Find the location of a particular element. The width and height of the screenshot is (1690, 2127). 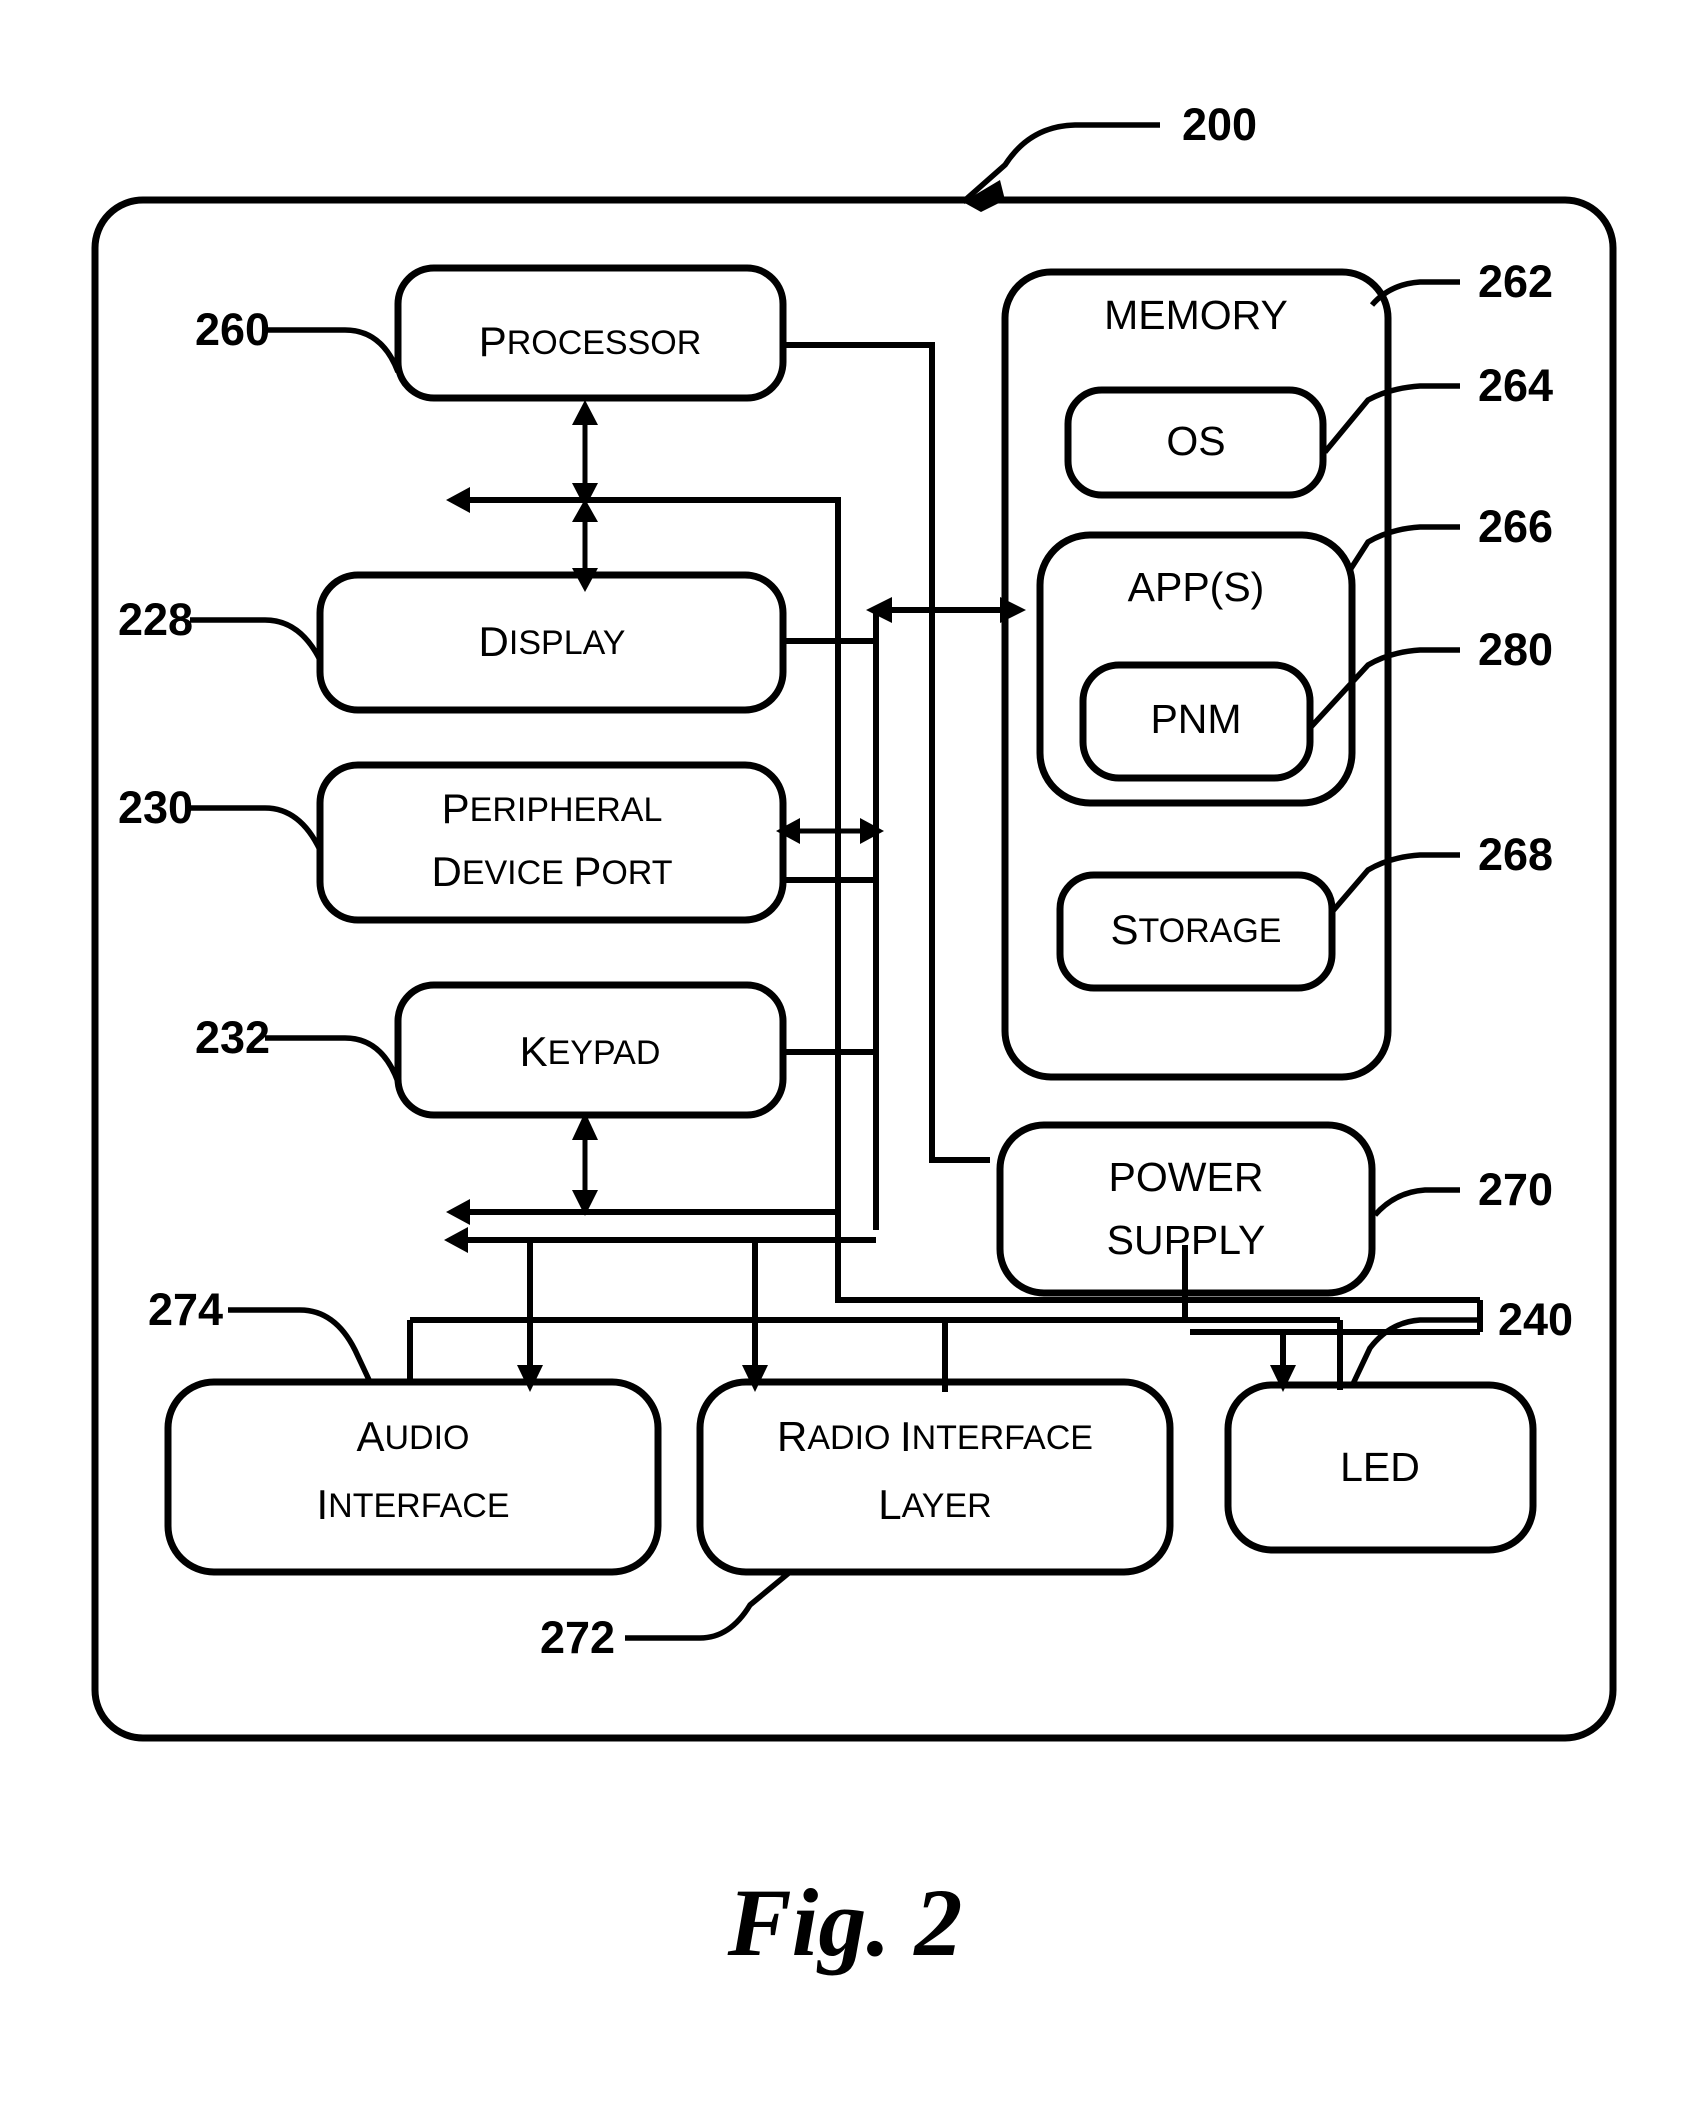

arrow-right-pdp-bus is located at coordinates (872, 831).